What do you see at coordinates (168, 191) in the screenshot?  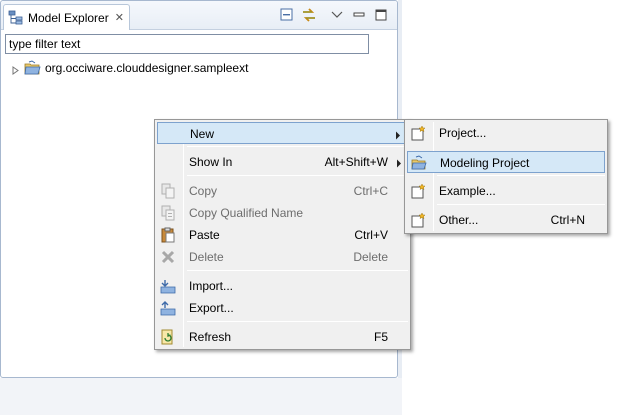 I see `copy-icon` at bounding box center [168, 191].